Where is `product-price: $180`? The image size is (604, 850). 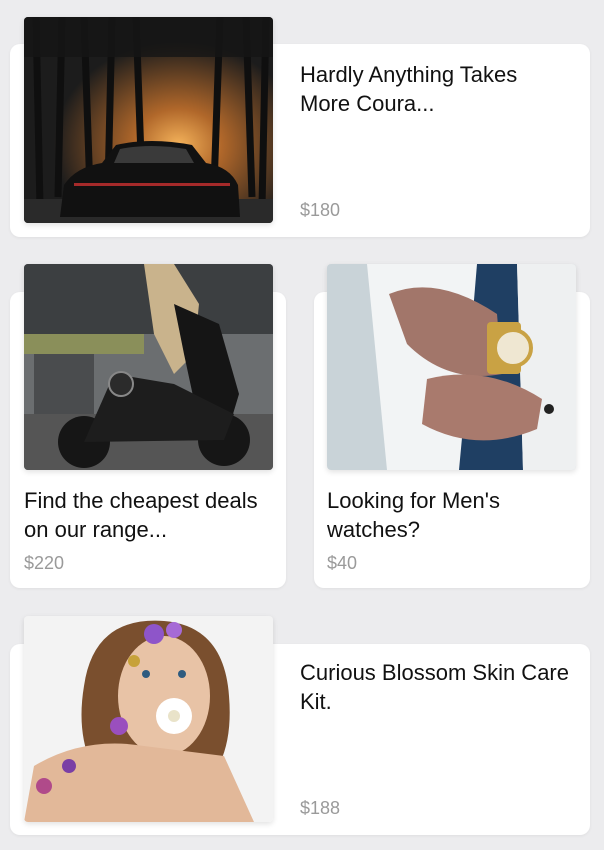
product-price: $180 is located at coordinates (320, 210).